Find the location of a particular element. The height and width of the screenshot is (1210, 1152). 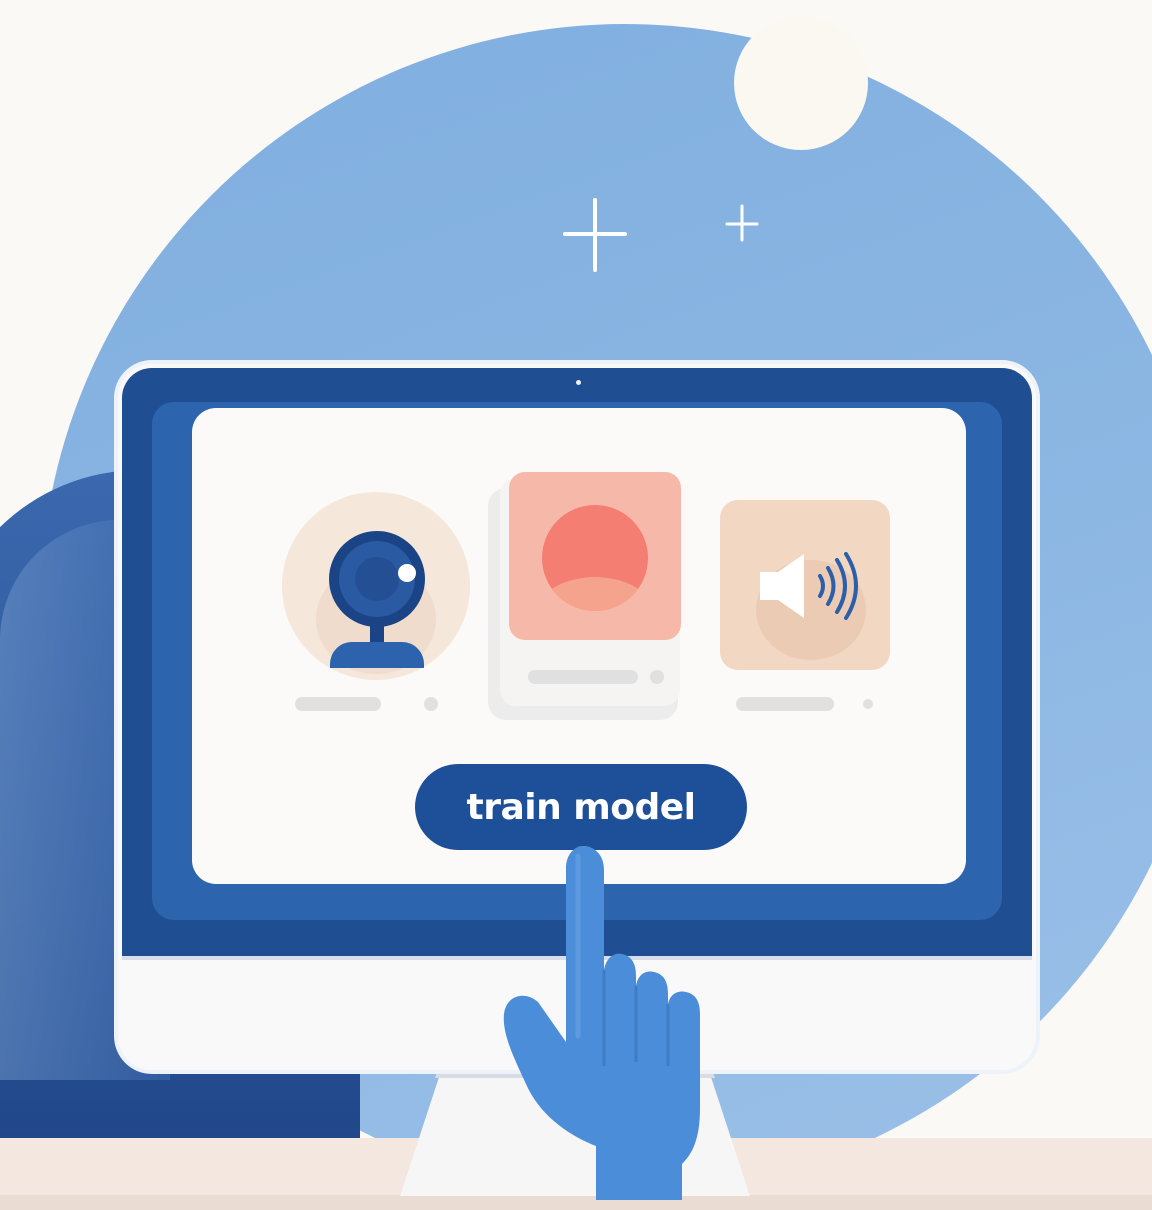

sparkle-small-icon is located at coordinates (742, 223).